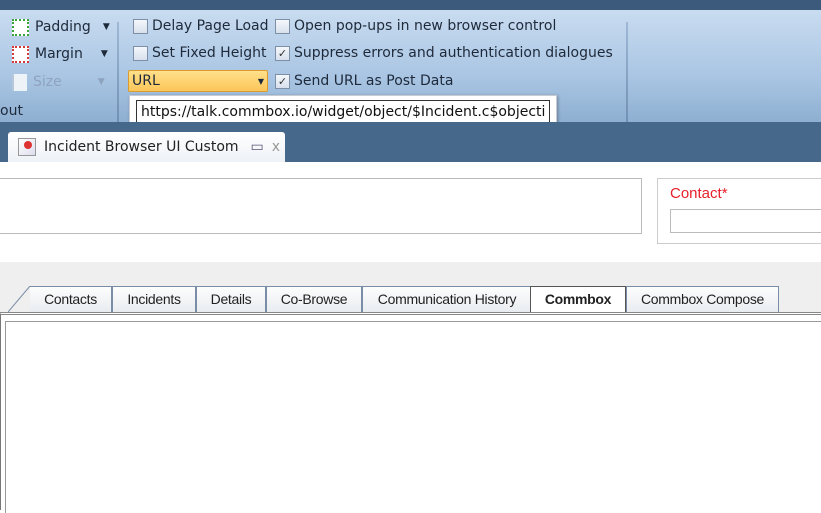 The width and height of the screenshot is (821, 513). I want to click on url-type-dropdown: URL ▼, so click(198, 81).